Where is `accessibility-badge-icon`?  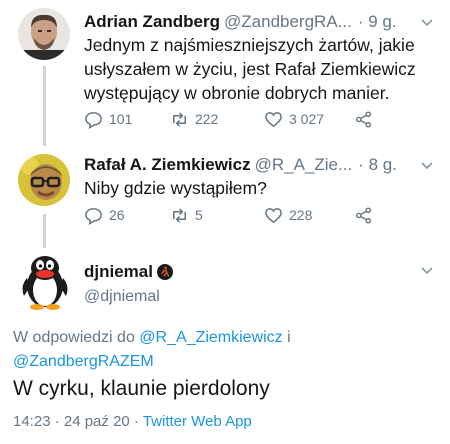
accessibility-badge-icon is located at coordinates (164, 272).